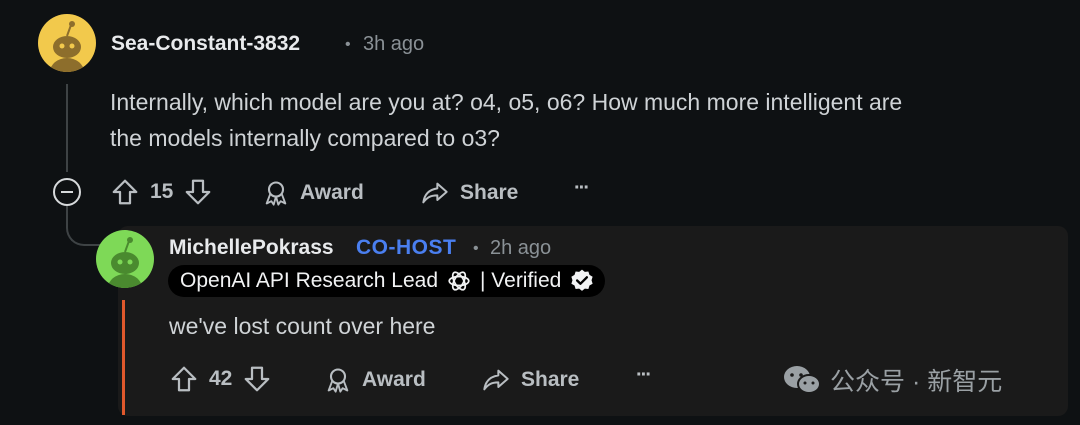  Describe the element at coordinates (406, 247) in the screenshot. I see `cohost-badge: CO-HOST` at that location.